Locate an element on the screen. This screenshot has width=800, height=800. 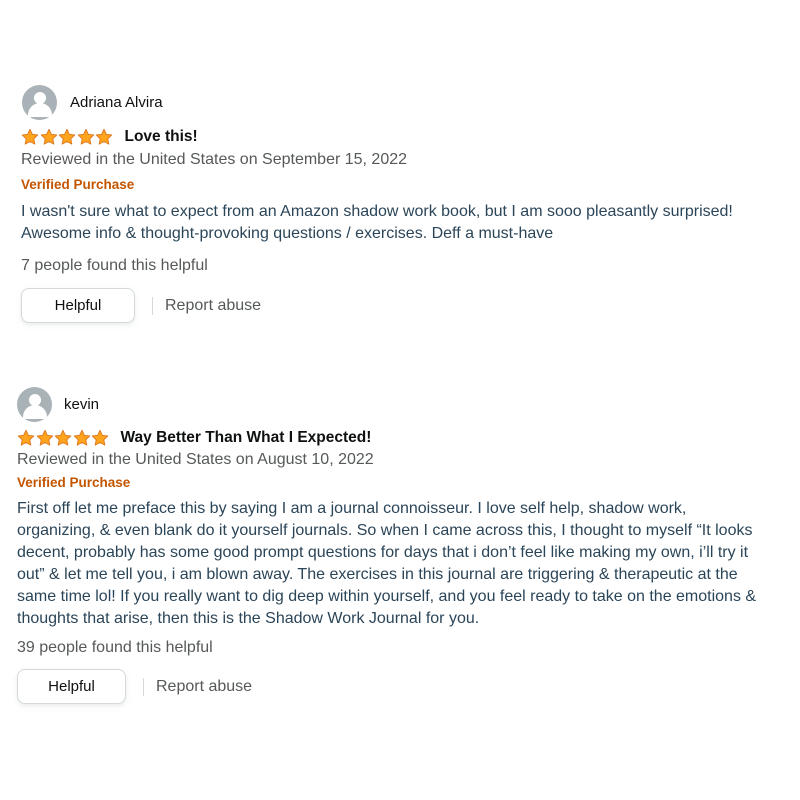
review-title: Love this! is located at coordinates (161, 137).